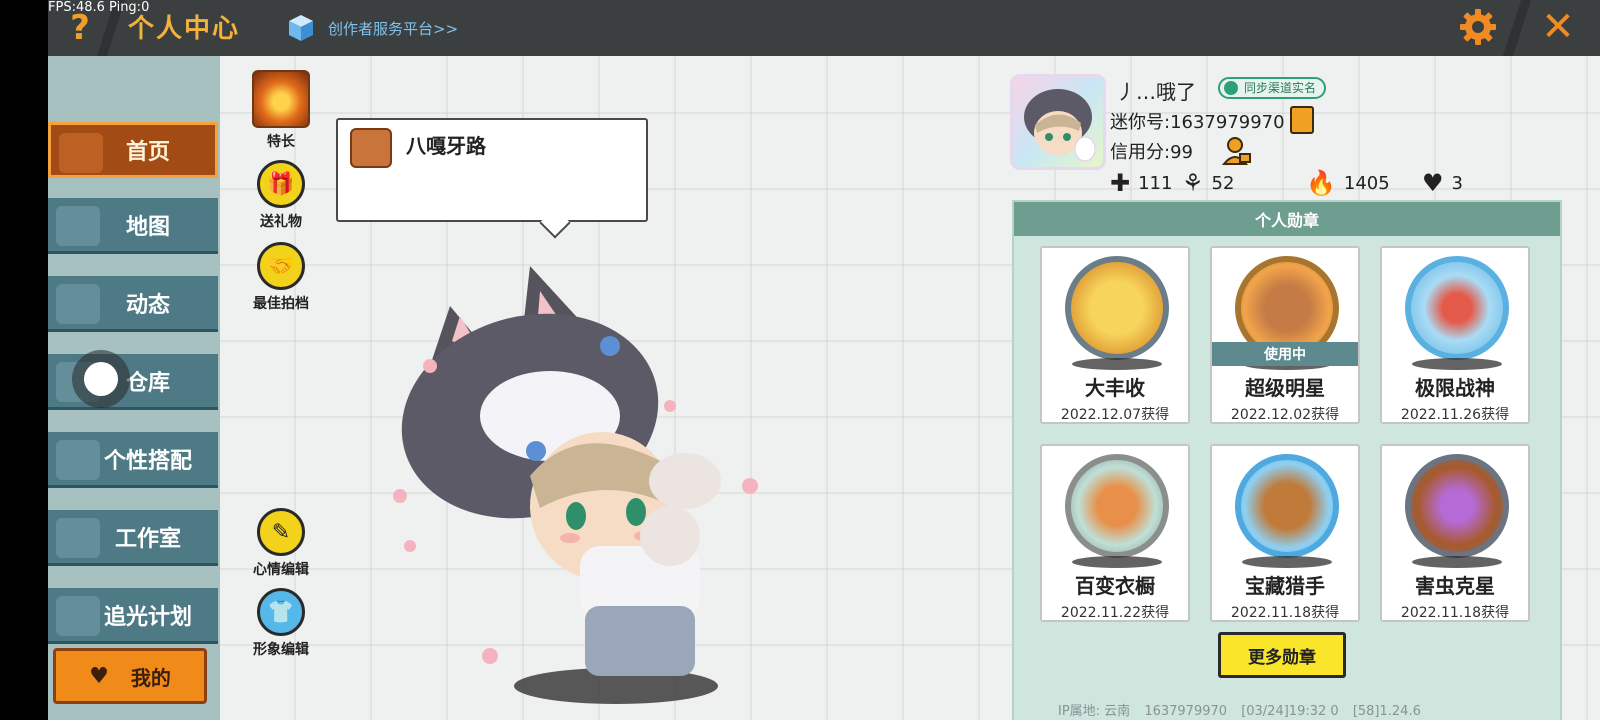  I want to click on medal-pest-icon, so click(1457, 506).